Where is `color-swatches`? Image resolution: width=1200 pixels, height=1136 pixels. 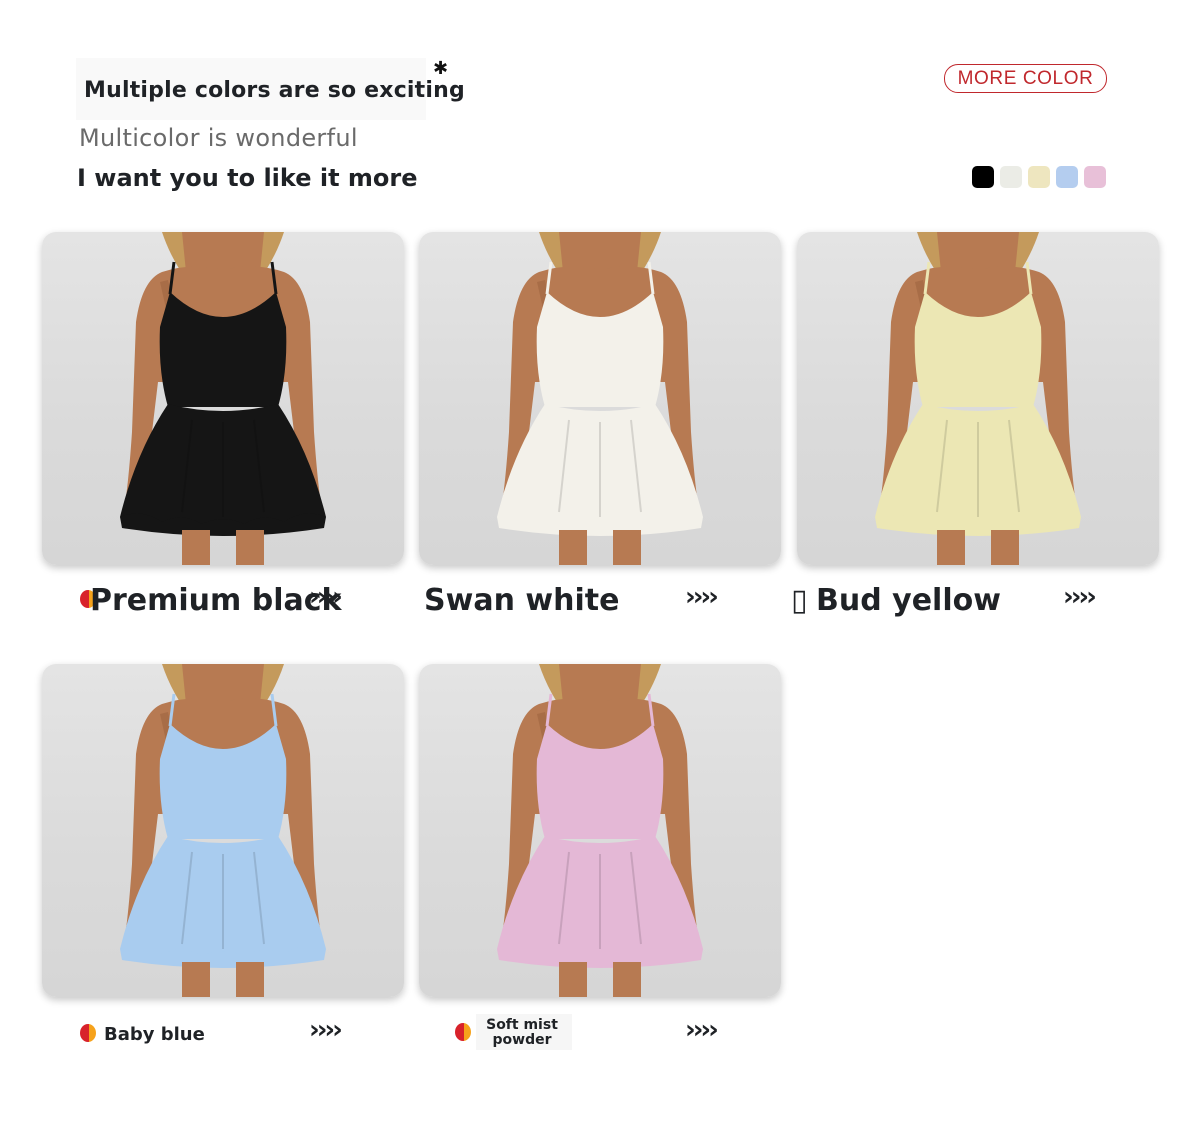 color-swatches is located at coordinates (1039, 177).